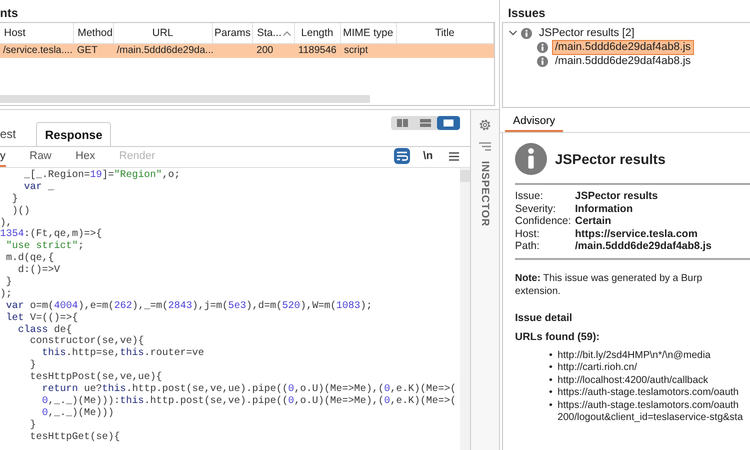 The width and height of the screenshot is (750, 450). I want to click on code-line: return ue?this.http.post(se,ve,ue).pipe((0,o.U)(Me=>Me),(0,e.K)(Me=>(, so click(249, 390).